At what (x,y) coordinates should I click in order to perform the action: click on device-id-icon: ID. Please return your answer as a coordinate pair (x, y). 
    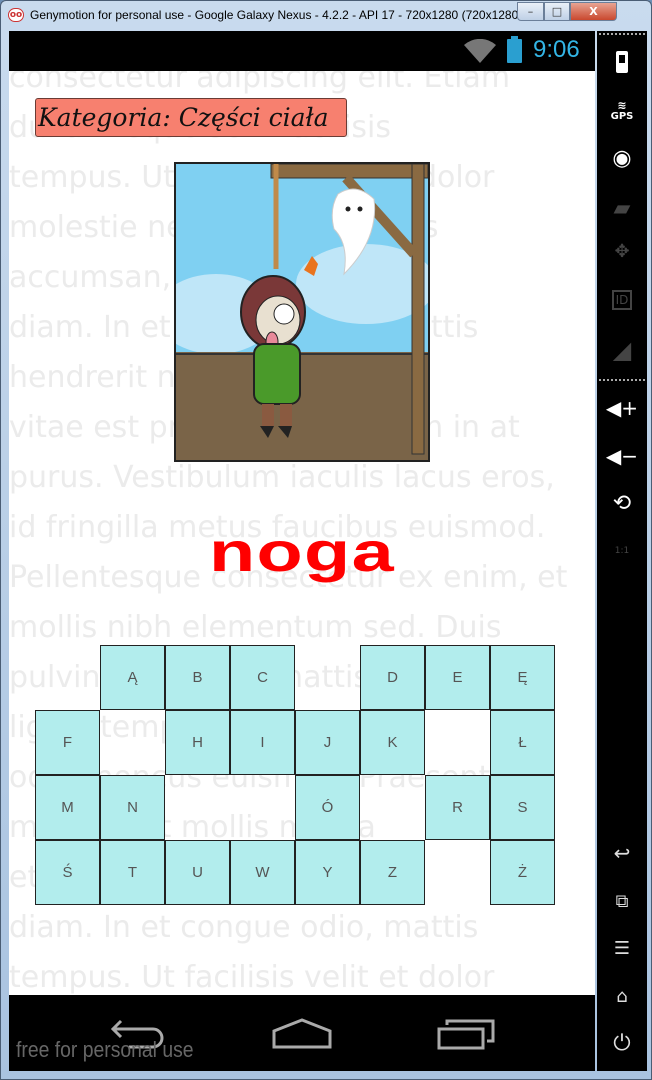
    Looking at the image, I should click on (622, 299).